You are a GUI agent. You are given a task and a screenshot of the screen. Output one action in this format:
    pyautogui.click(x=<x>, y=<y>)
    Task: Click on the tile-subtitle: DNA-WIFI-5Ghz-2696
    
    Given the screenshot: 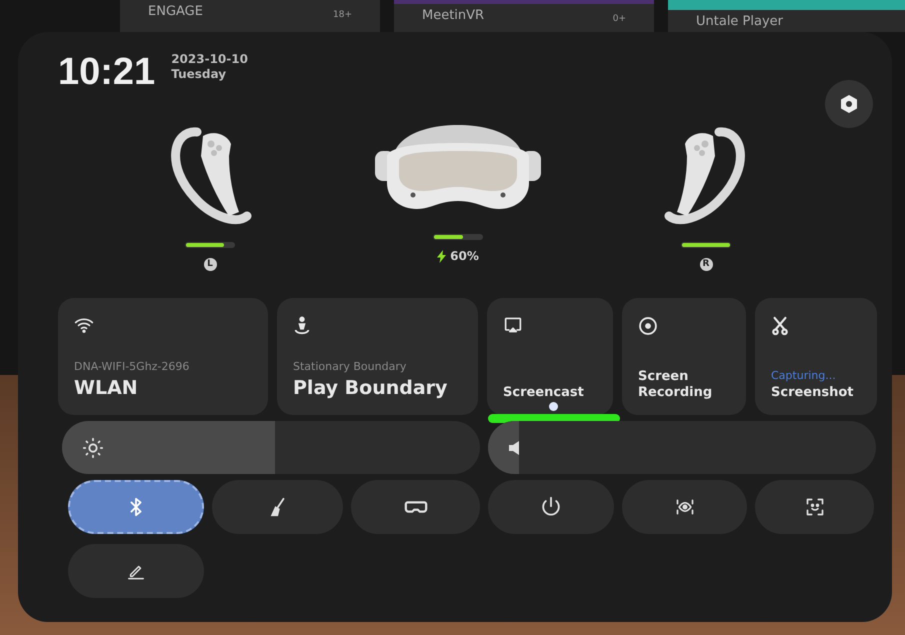 What is the action you would take?
    pyautogui.click(x=132, y=367)
    